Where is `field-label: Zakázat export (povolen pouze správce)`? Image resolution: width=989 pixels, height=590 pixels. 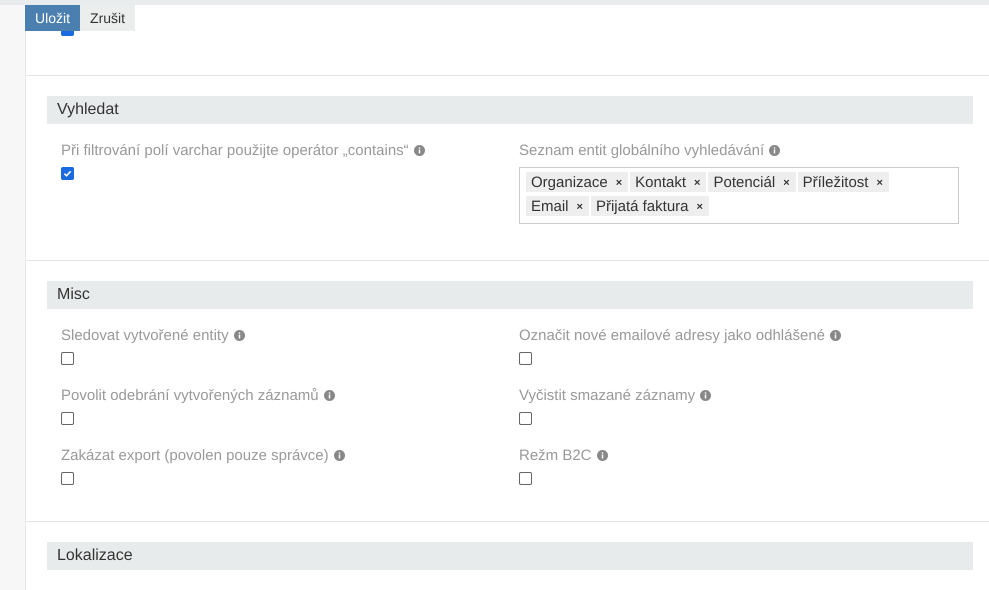
field-label: Zakázat export (povolen pouze správce) is located at coordinates (195, 455).